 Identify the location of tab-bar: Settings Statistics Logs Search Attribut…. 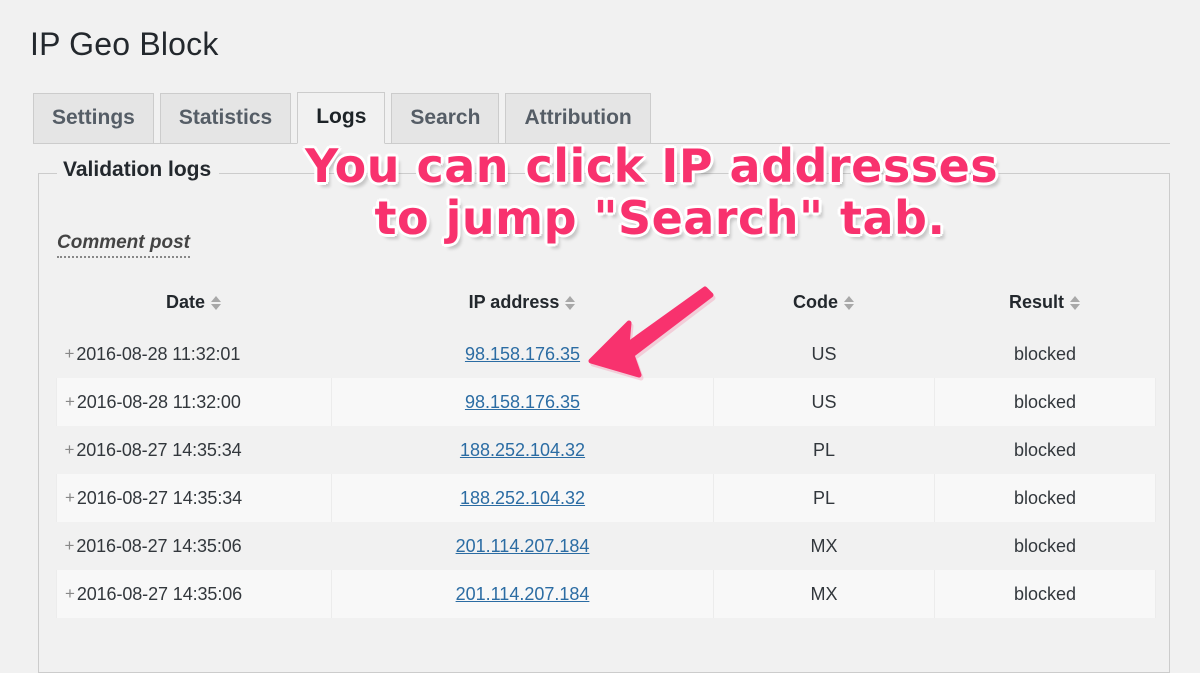
(601, 118).